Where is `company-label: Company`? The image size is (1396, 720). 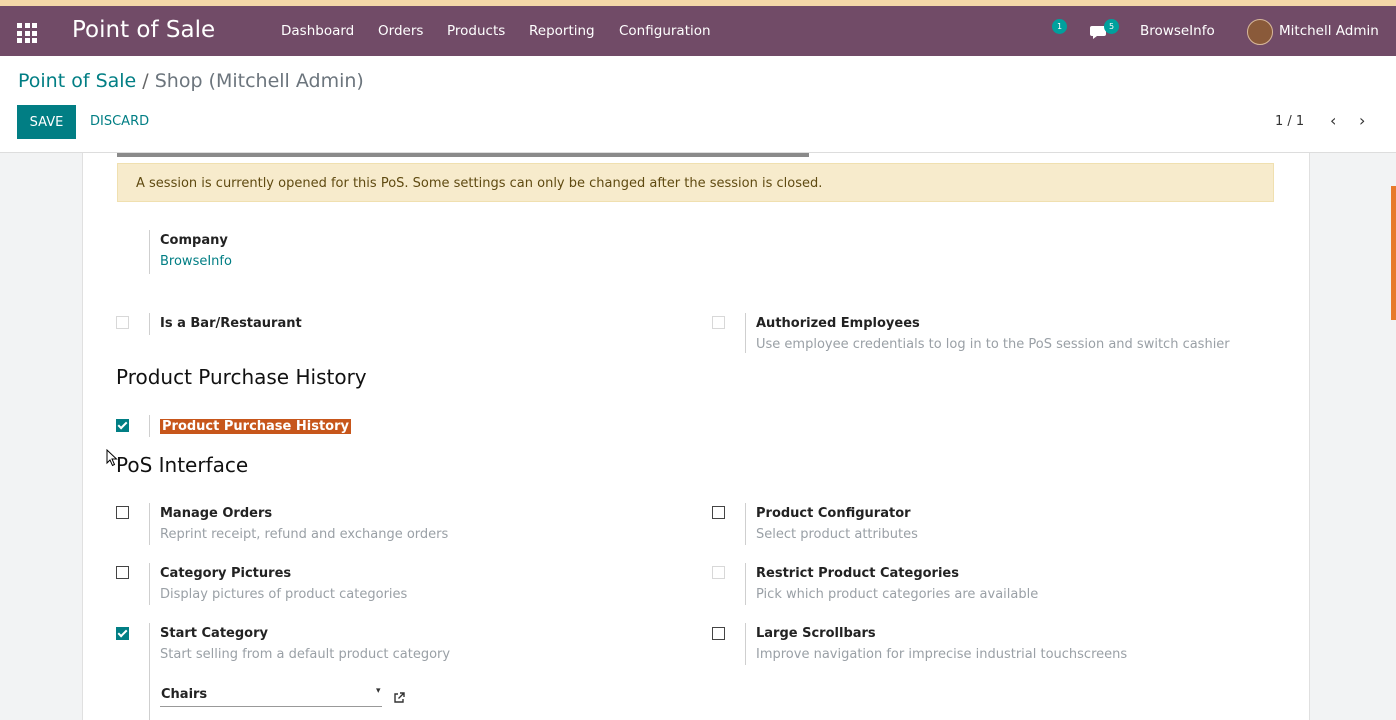
company-label: Company is located at coordinates (194, 240).